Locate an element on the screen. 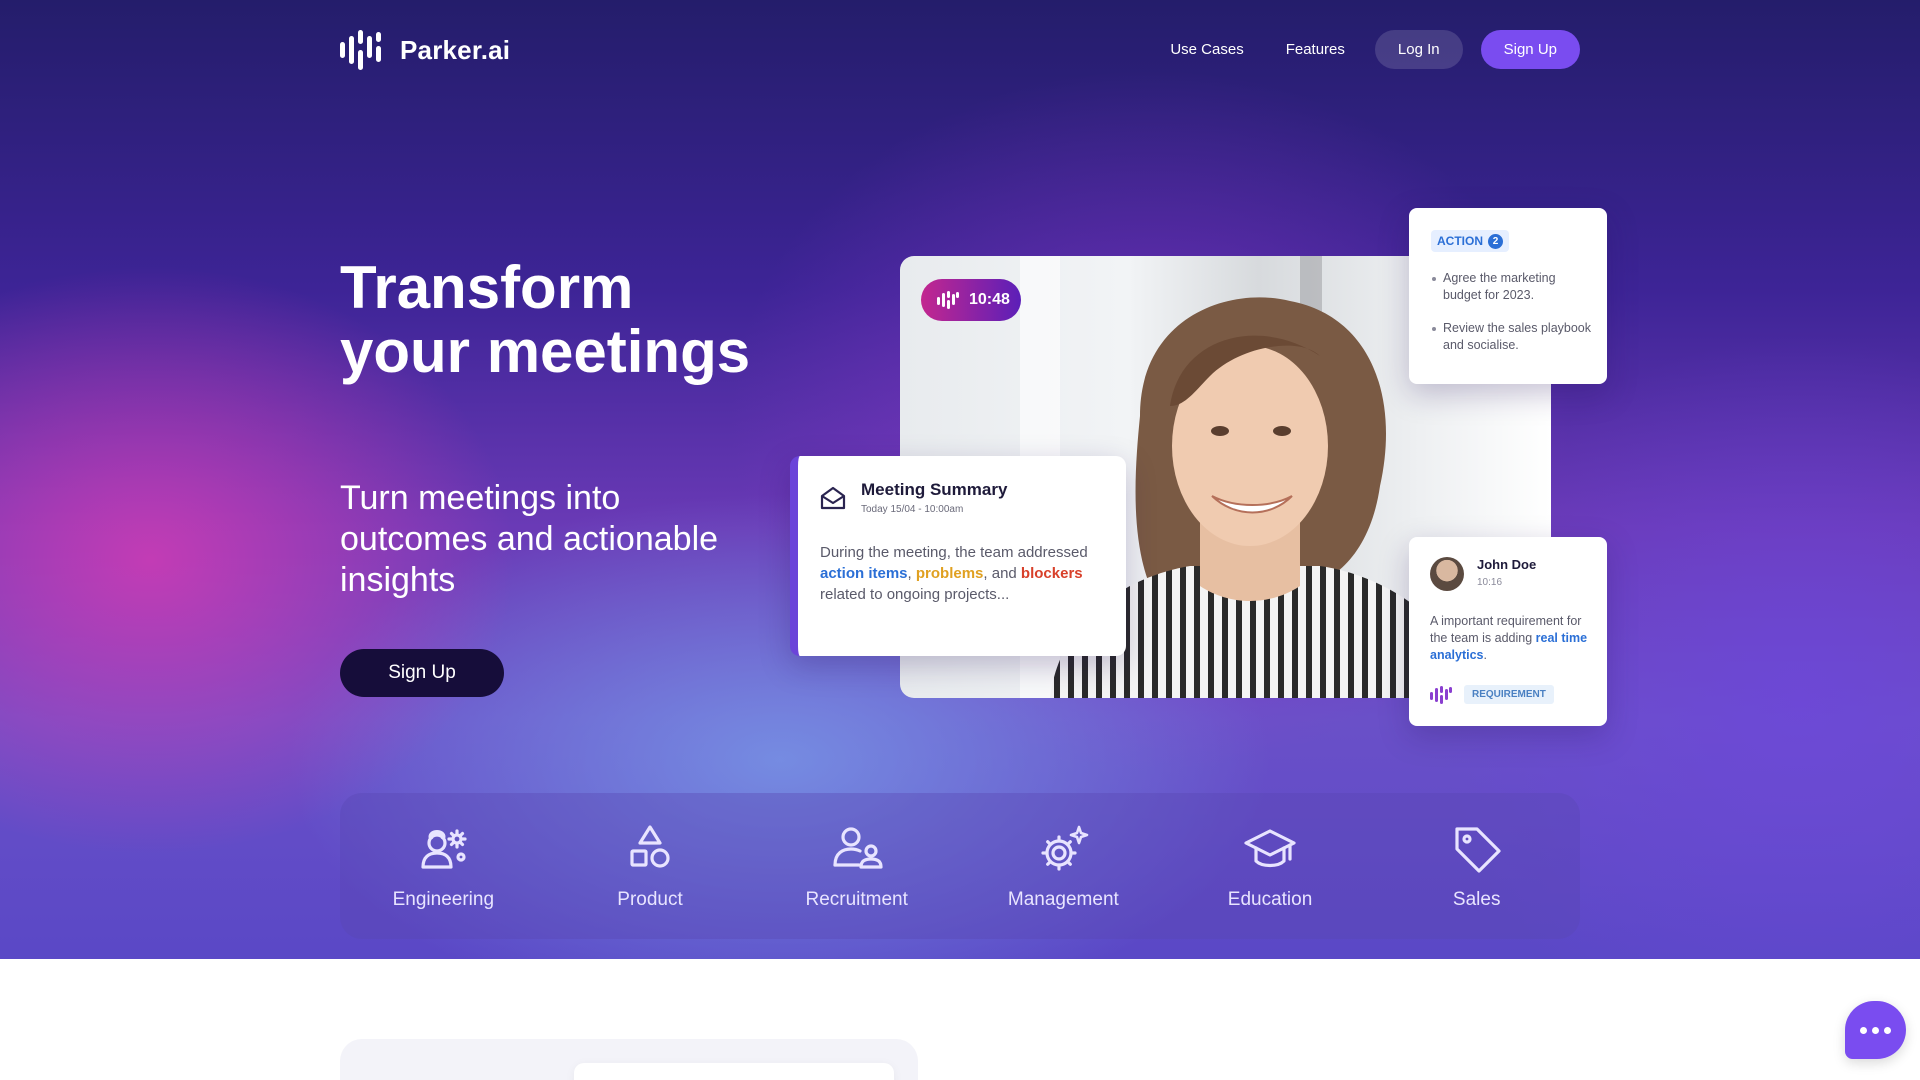 The height and width of the screenshot is (1080, 1920). logo: Parker.ai is located at coordinates (425, 50).